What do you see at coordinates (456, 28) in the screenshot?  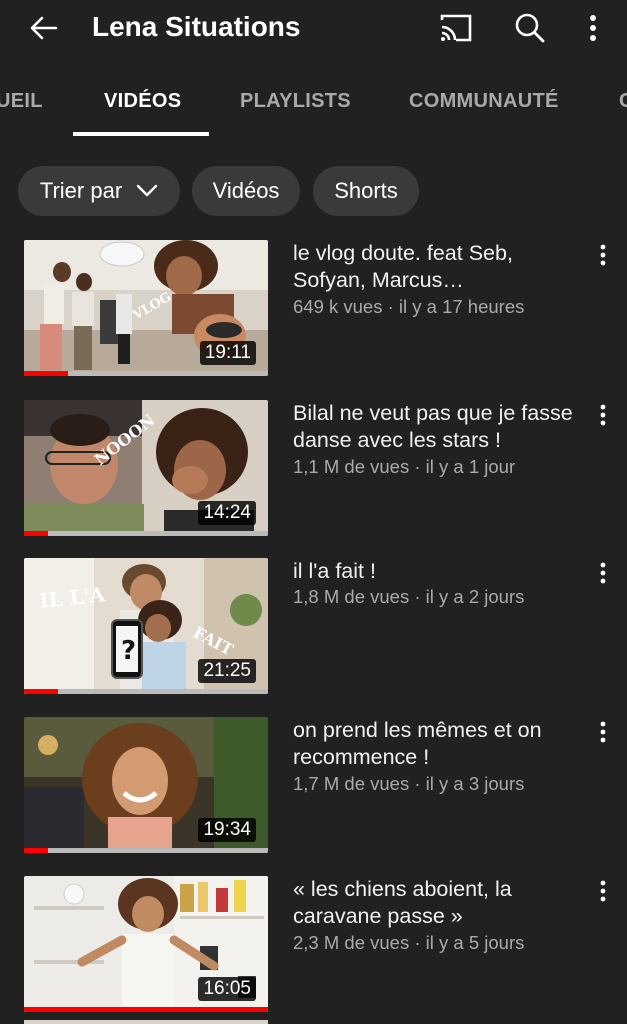 I see `cast-icon` at bounding box center [456, 28].